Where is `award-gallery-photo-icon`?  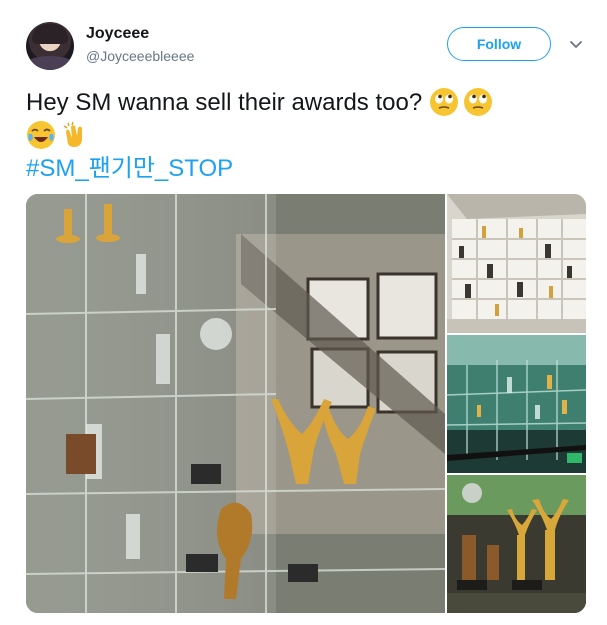
award-gallery-photo-icon is located at coordinates (516, 404).